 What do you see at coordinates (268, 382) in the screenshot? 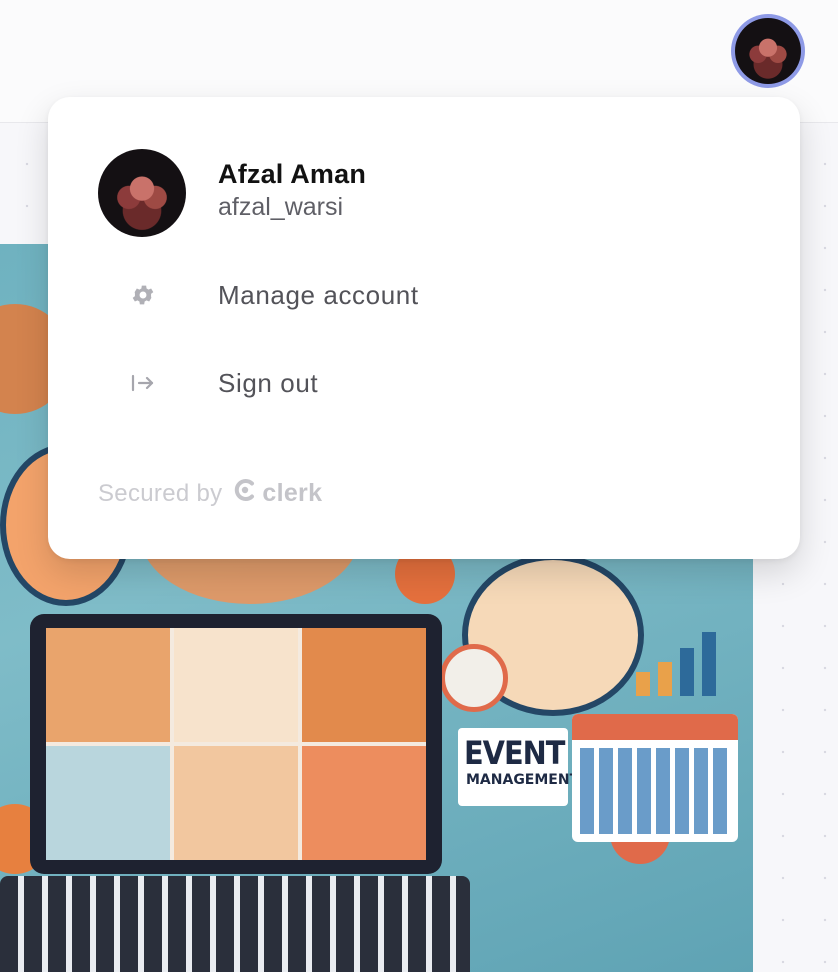
I see `sign-out-label: Sign out` at bounding box center [268, 382].